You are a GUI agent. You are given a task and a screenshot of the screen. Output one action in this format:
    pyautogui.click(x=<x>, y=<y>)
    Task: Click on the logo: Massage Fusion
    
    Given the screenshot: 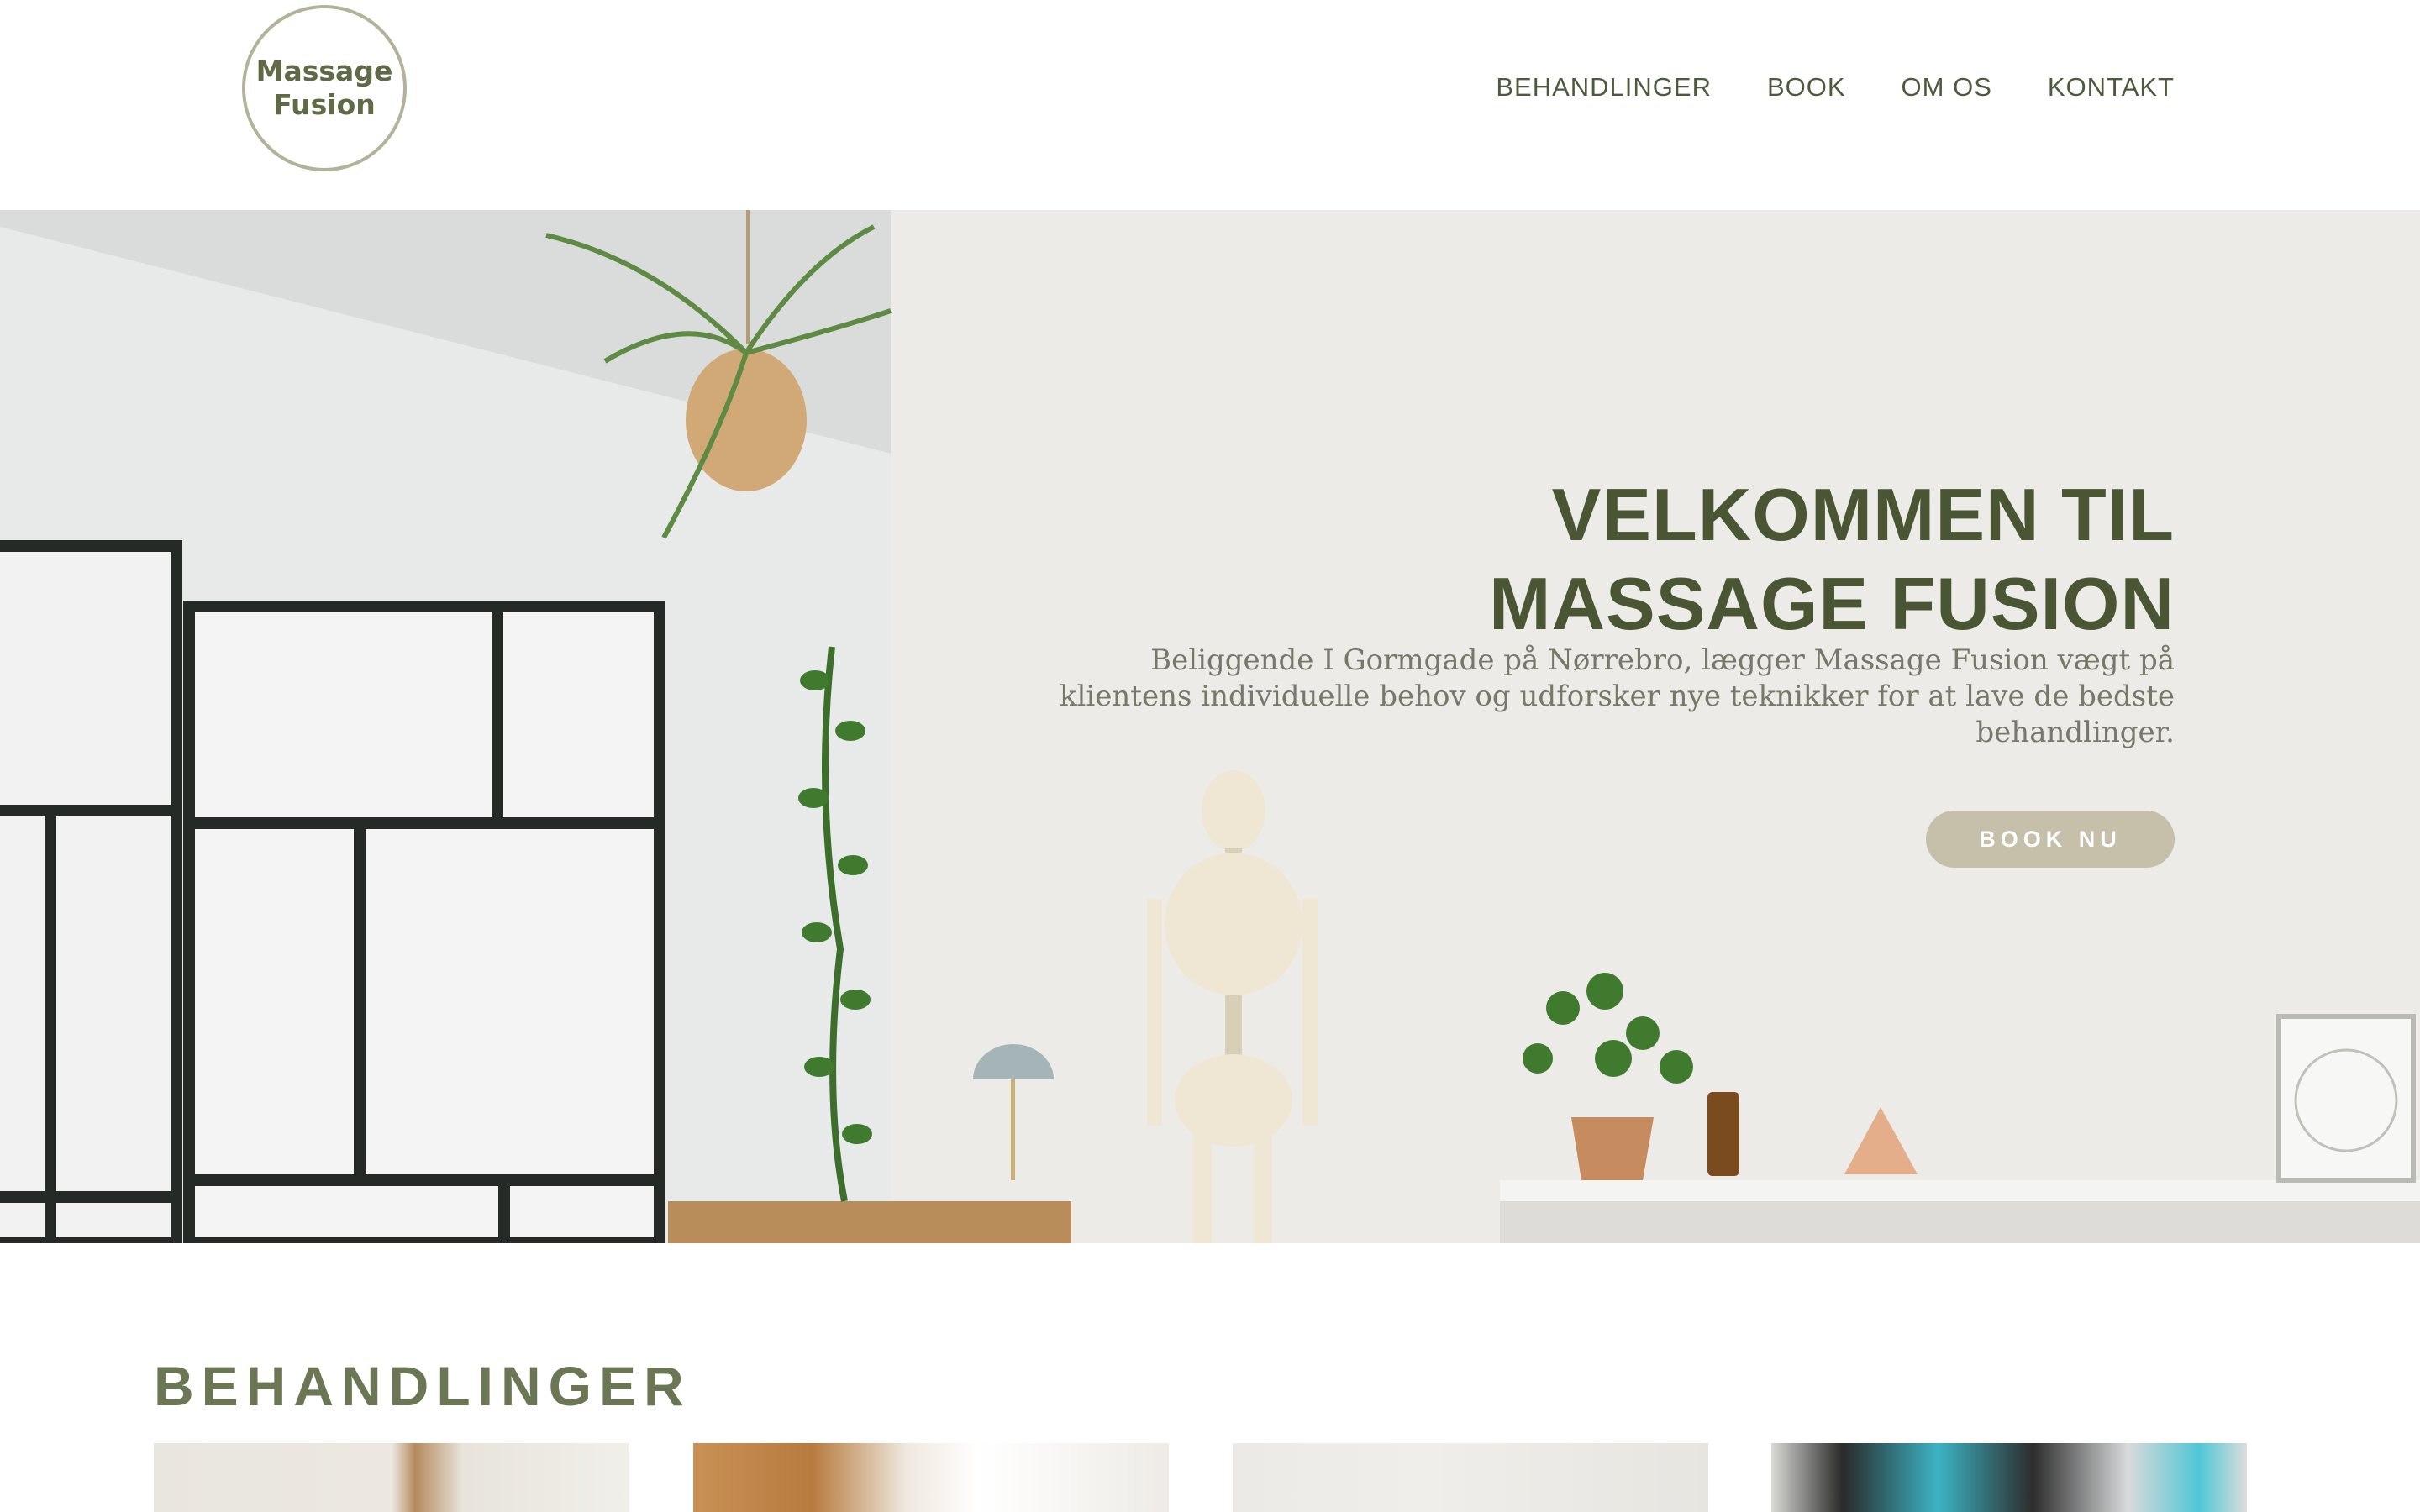 What is the action you would take?
    pyautogui.click(x=324, y=88)
    